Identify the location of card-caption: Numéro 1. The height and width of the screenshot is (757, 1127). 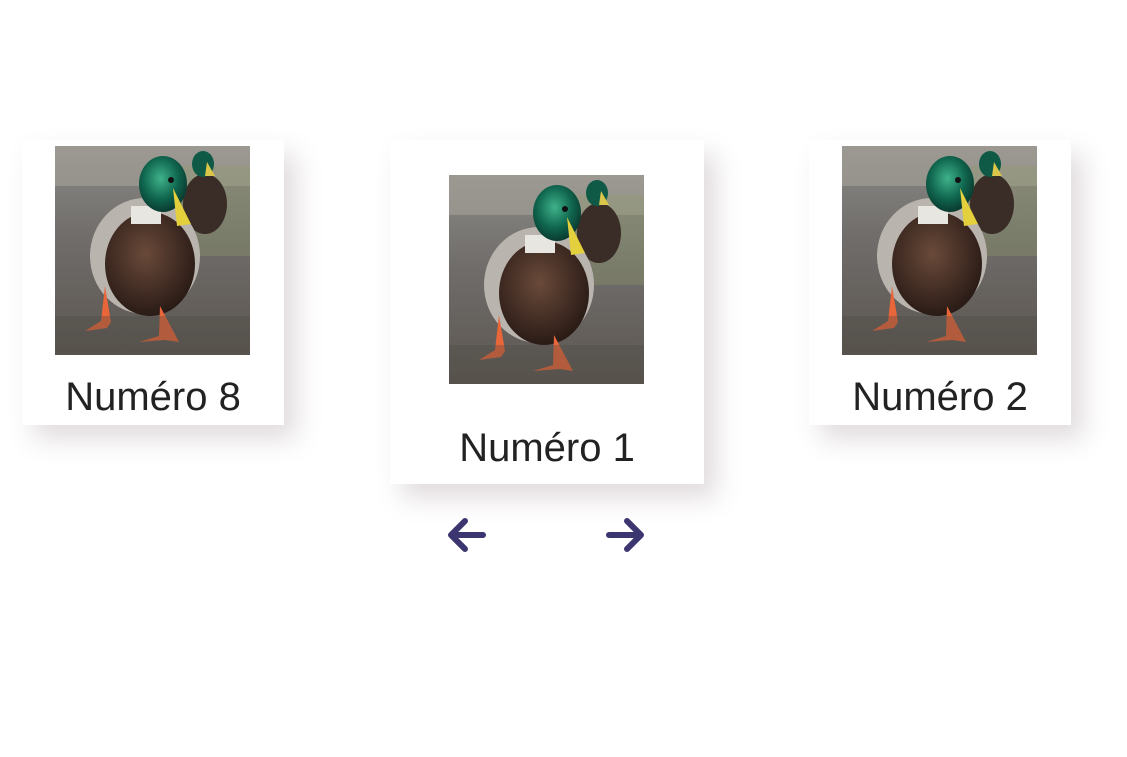
(547, 448).